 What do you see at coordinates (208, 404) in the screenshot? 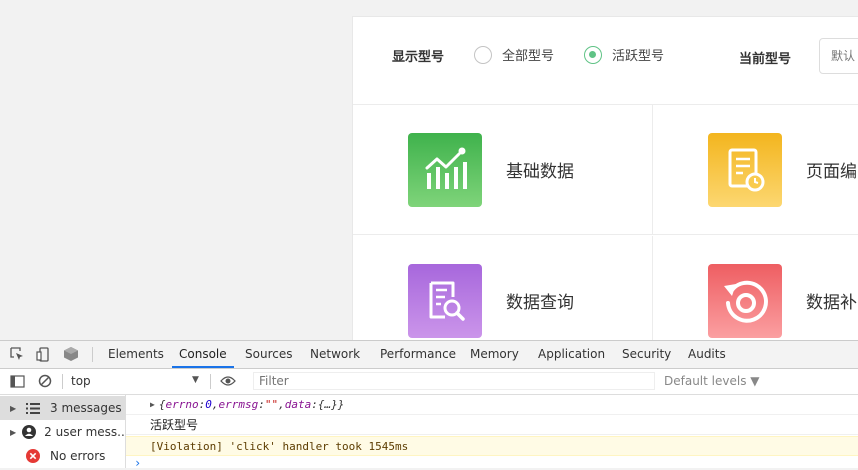
I see `object-value: 0` at bounding box center [208, 404].